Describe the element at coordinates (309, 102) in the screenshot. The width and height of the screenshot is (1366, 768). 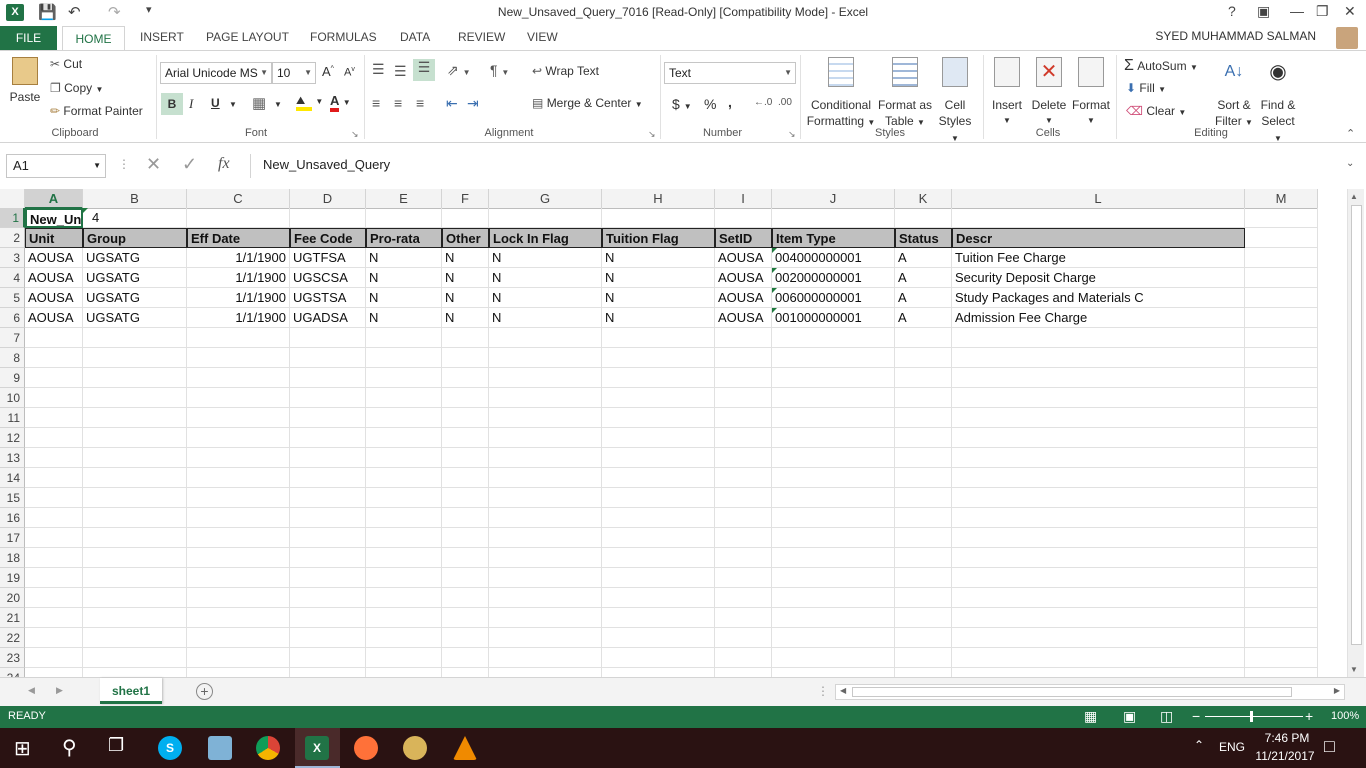
I see `fill-color-button: ⛰ ▼` at that location.